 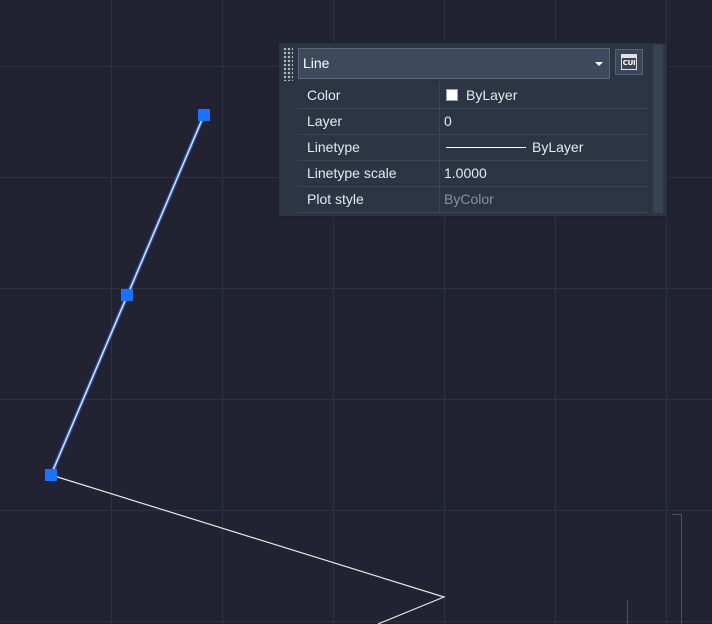 I want to click on cui-label: CUI, so click(x=629, y=63).